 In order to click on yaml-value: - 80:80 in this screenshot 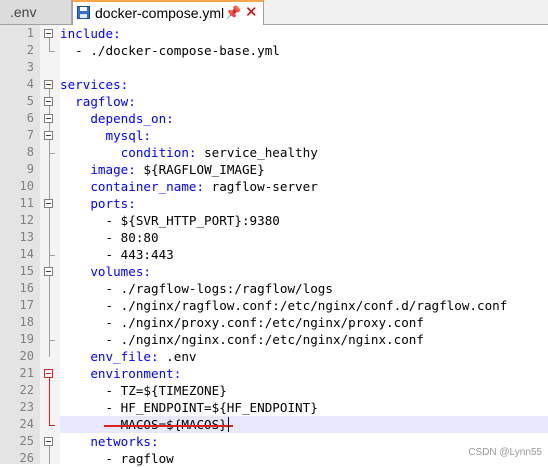, I will do `click(109, 237)`.